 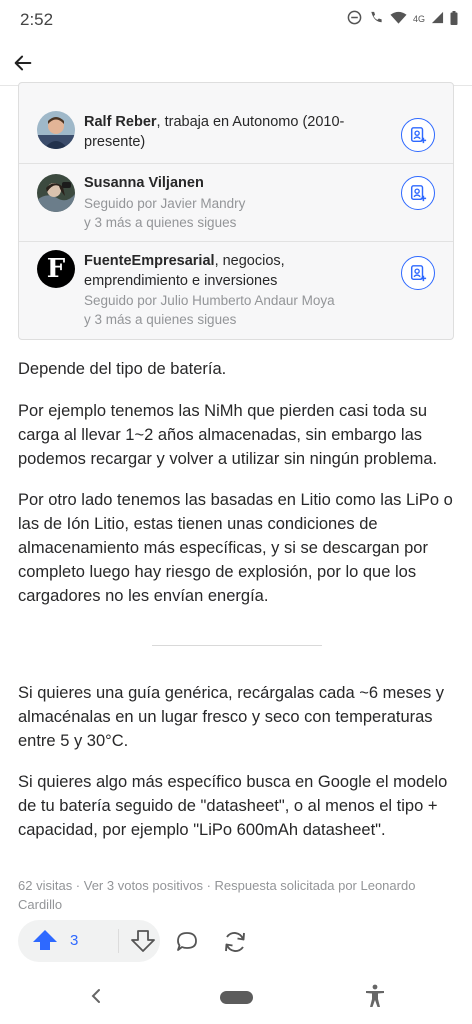 I want to click on app-bar, so click(x=236, y=63).